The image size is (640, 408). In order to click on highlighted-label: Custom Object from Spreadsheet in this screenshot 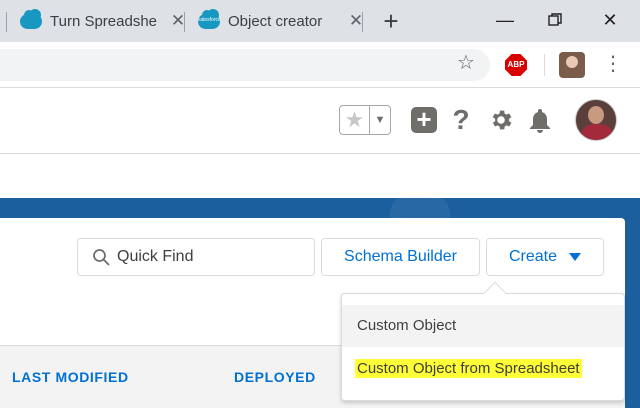, I will do `click(468, 368)`.